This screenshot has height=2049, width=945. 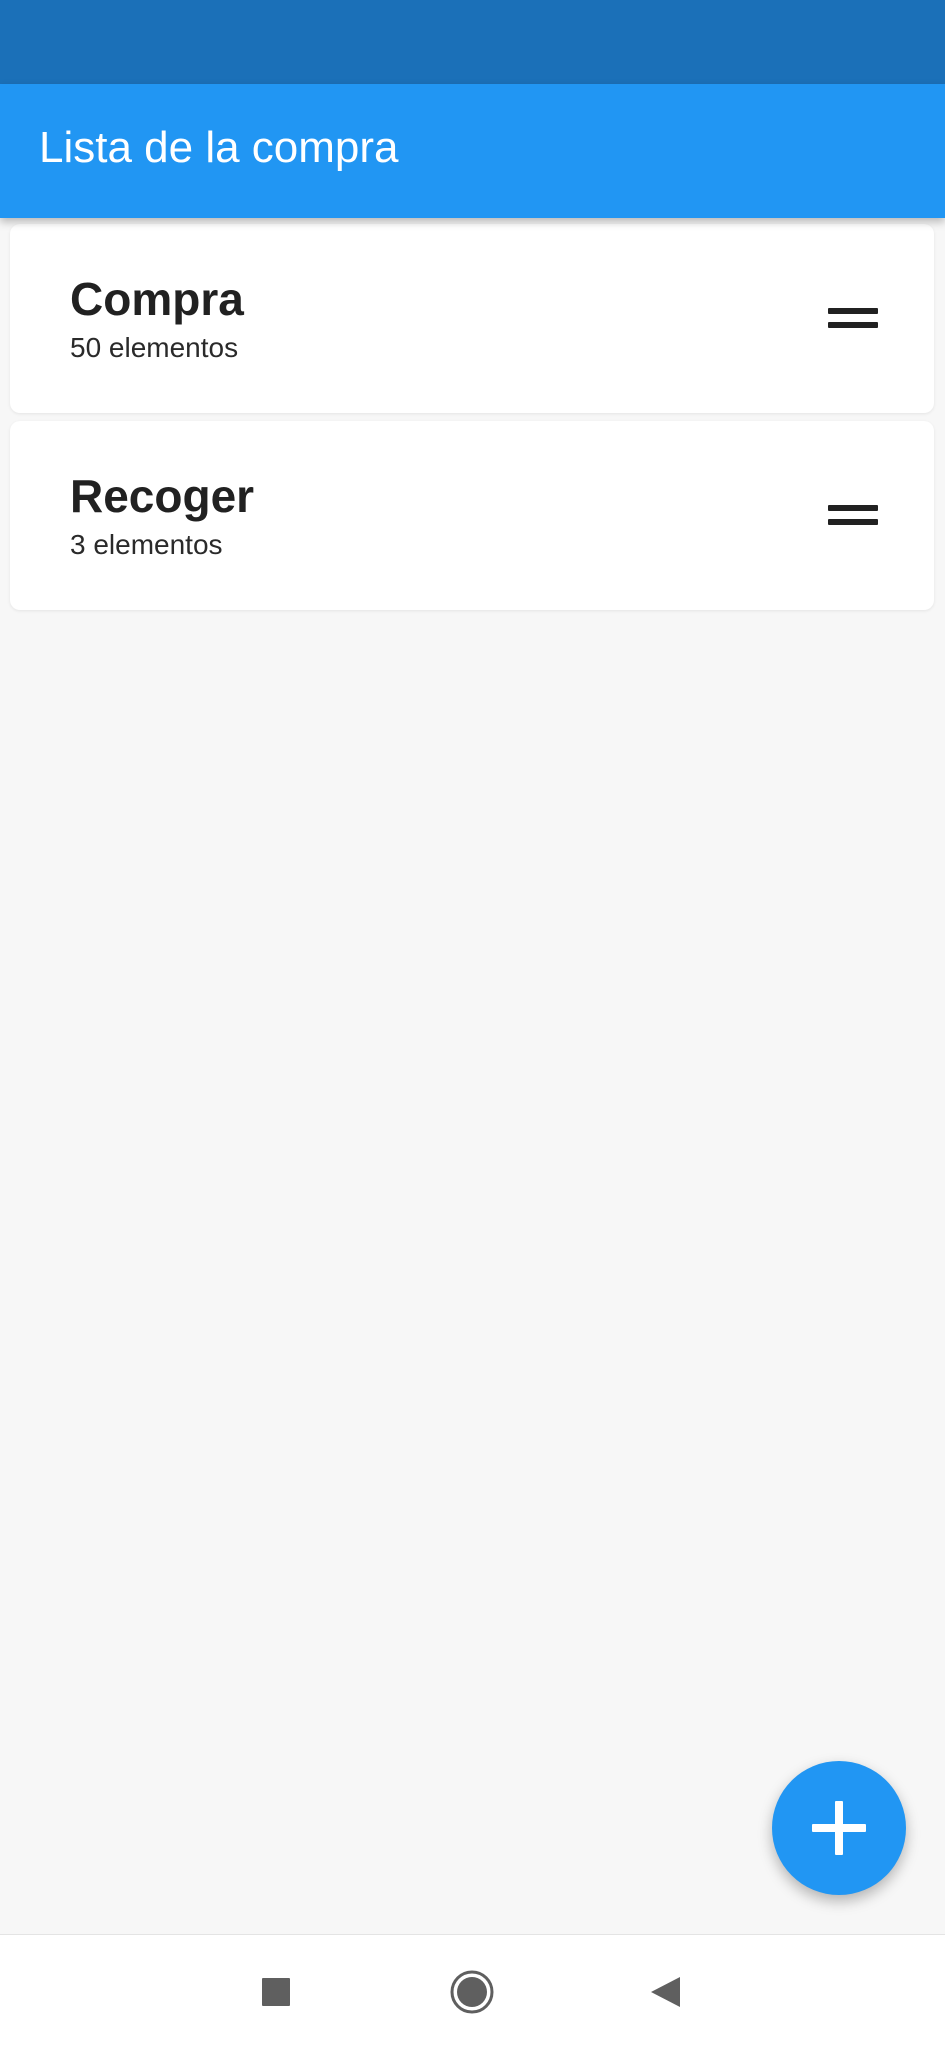 I want to click on list-item-title: Compra, so click(x=157, y=299).